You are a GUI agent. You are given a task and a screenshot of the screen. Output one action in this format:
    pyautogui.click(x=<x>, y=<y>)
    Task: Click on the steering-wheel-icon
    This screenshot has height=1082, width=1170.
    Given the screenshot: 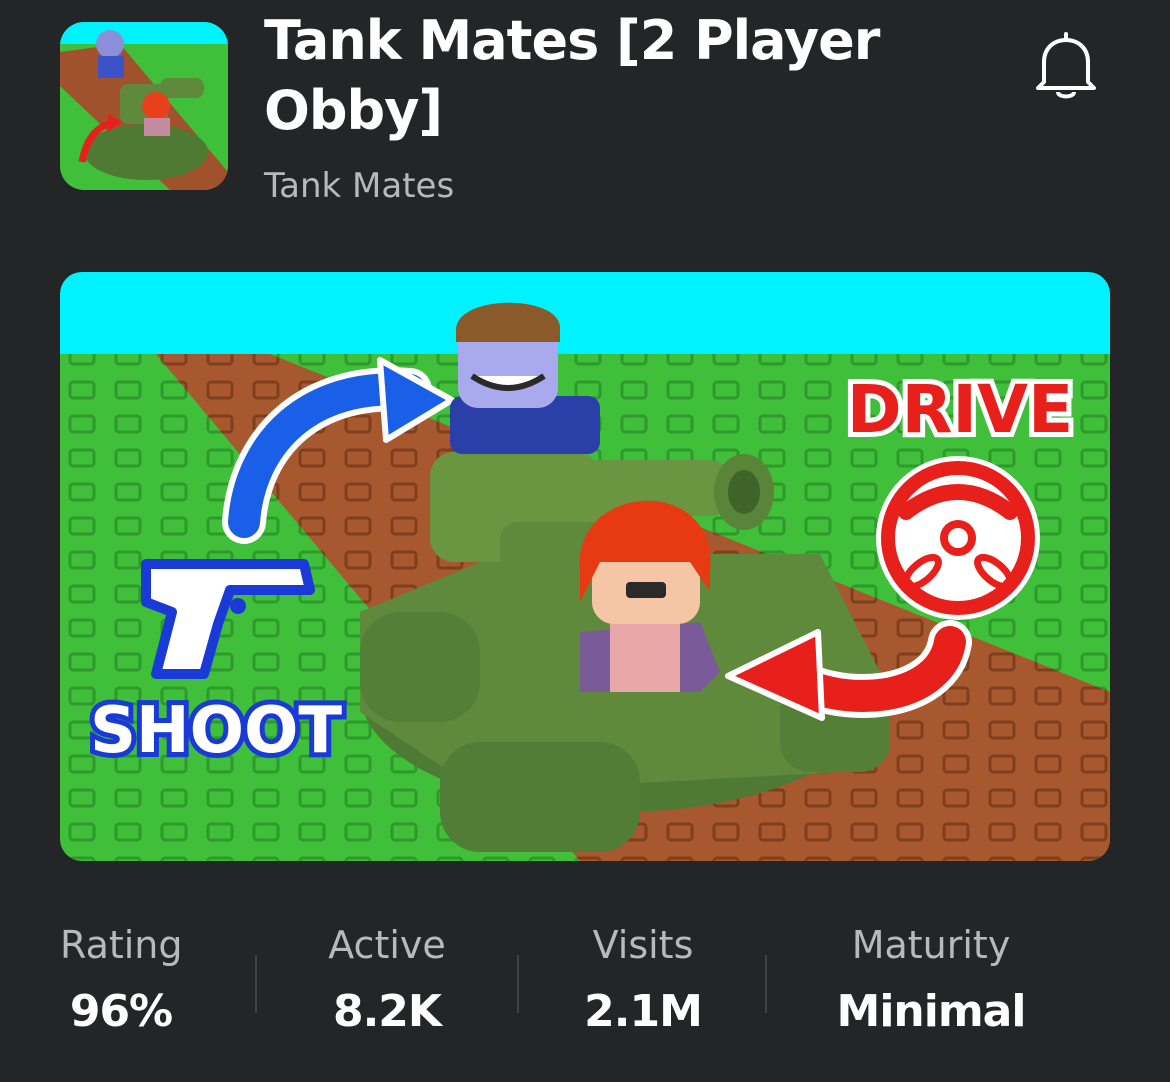 What is the action you would take?
    pyautogui.click(x=958, y=538)
    